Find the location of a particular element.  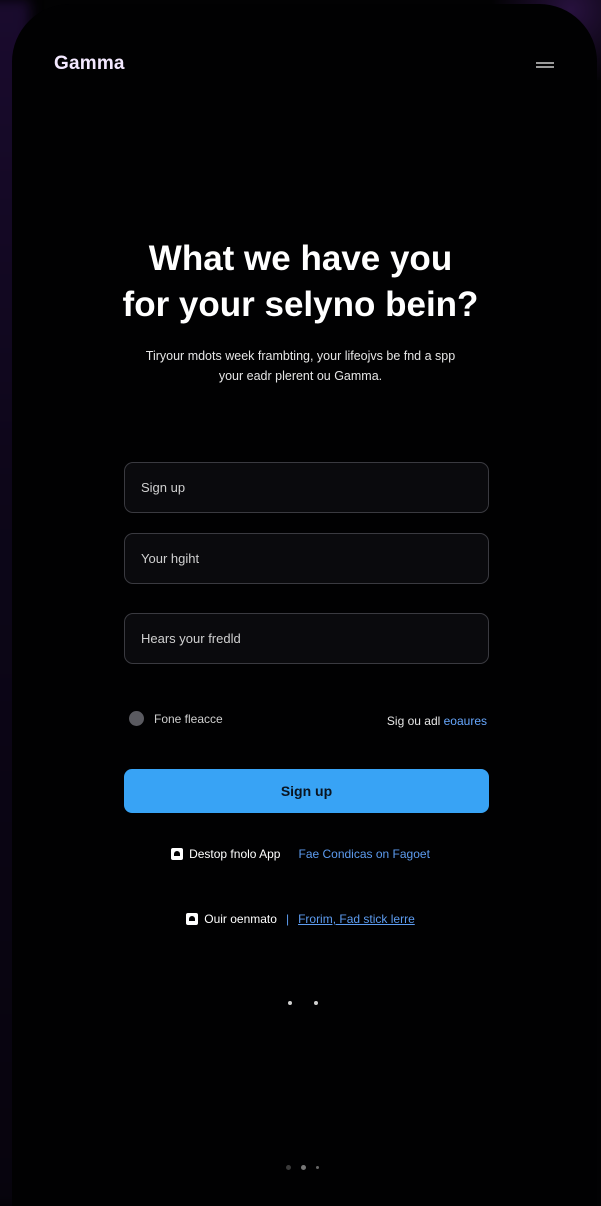

signin-line: Sig ou adl eoaures is located at coordinates (437, 721).